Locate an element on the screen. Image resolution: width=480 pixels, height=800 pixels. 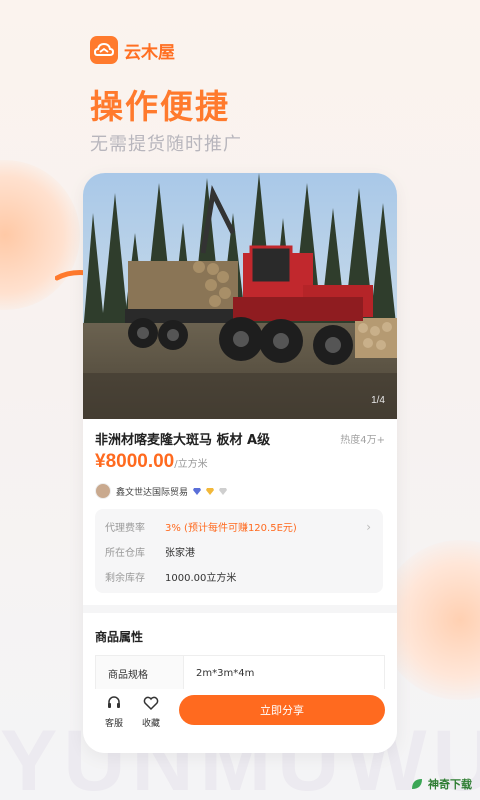
customer-service-button: 客服 is located at coordinates (114, 712).